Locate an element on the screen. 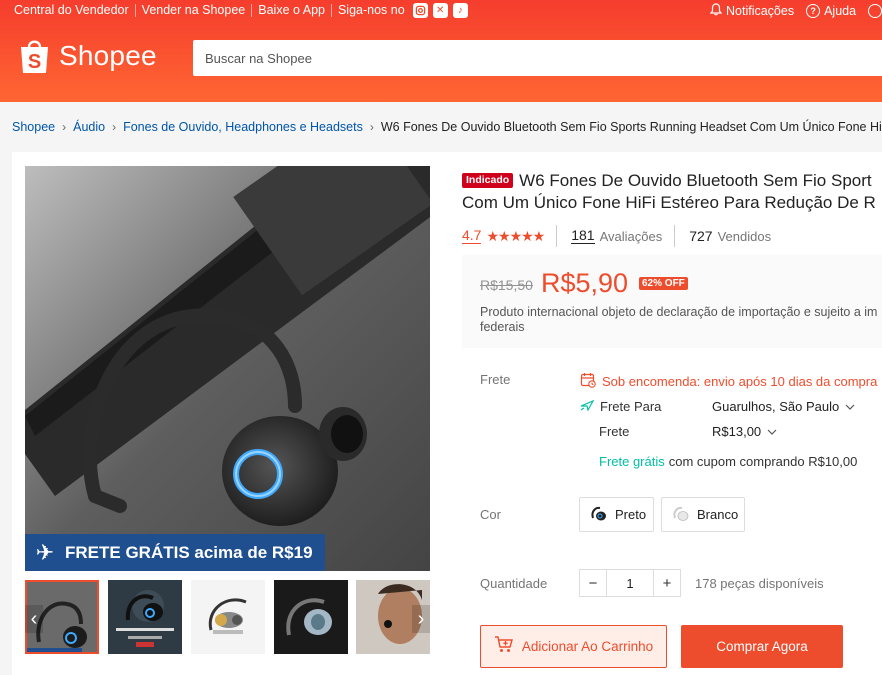 This screenshot has width=882, height=675. reviews-count: 181 is located at coordinates (583, 236).